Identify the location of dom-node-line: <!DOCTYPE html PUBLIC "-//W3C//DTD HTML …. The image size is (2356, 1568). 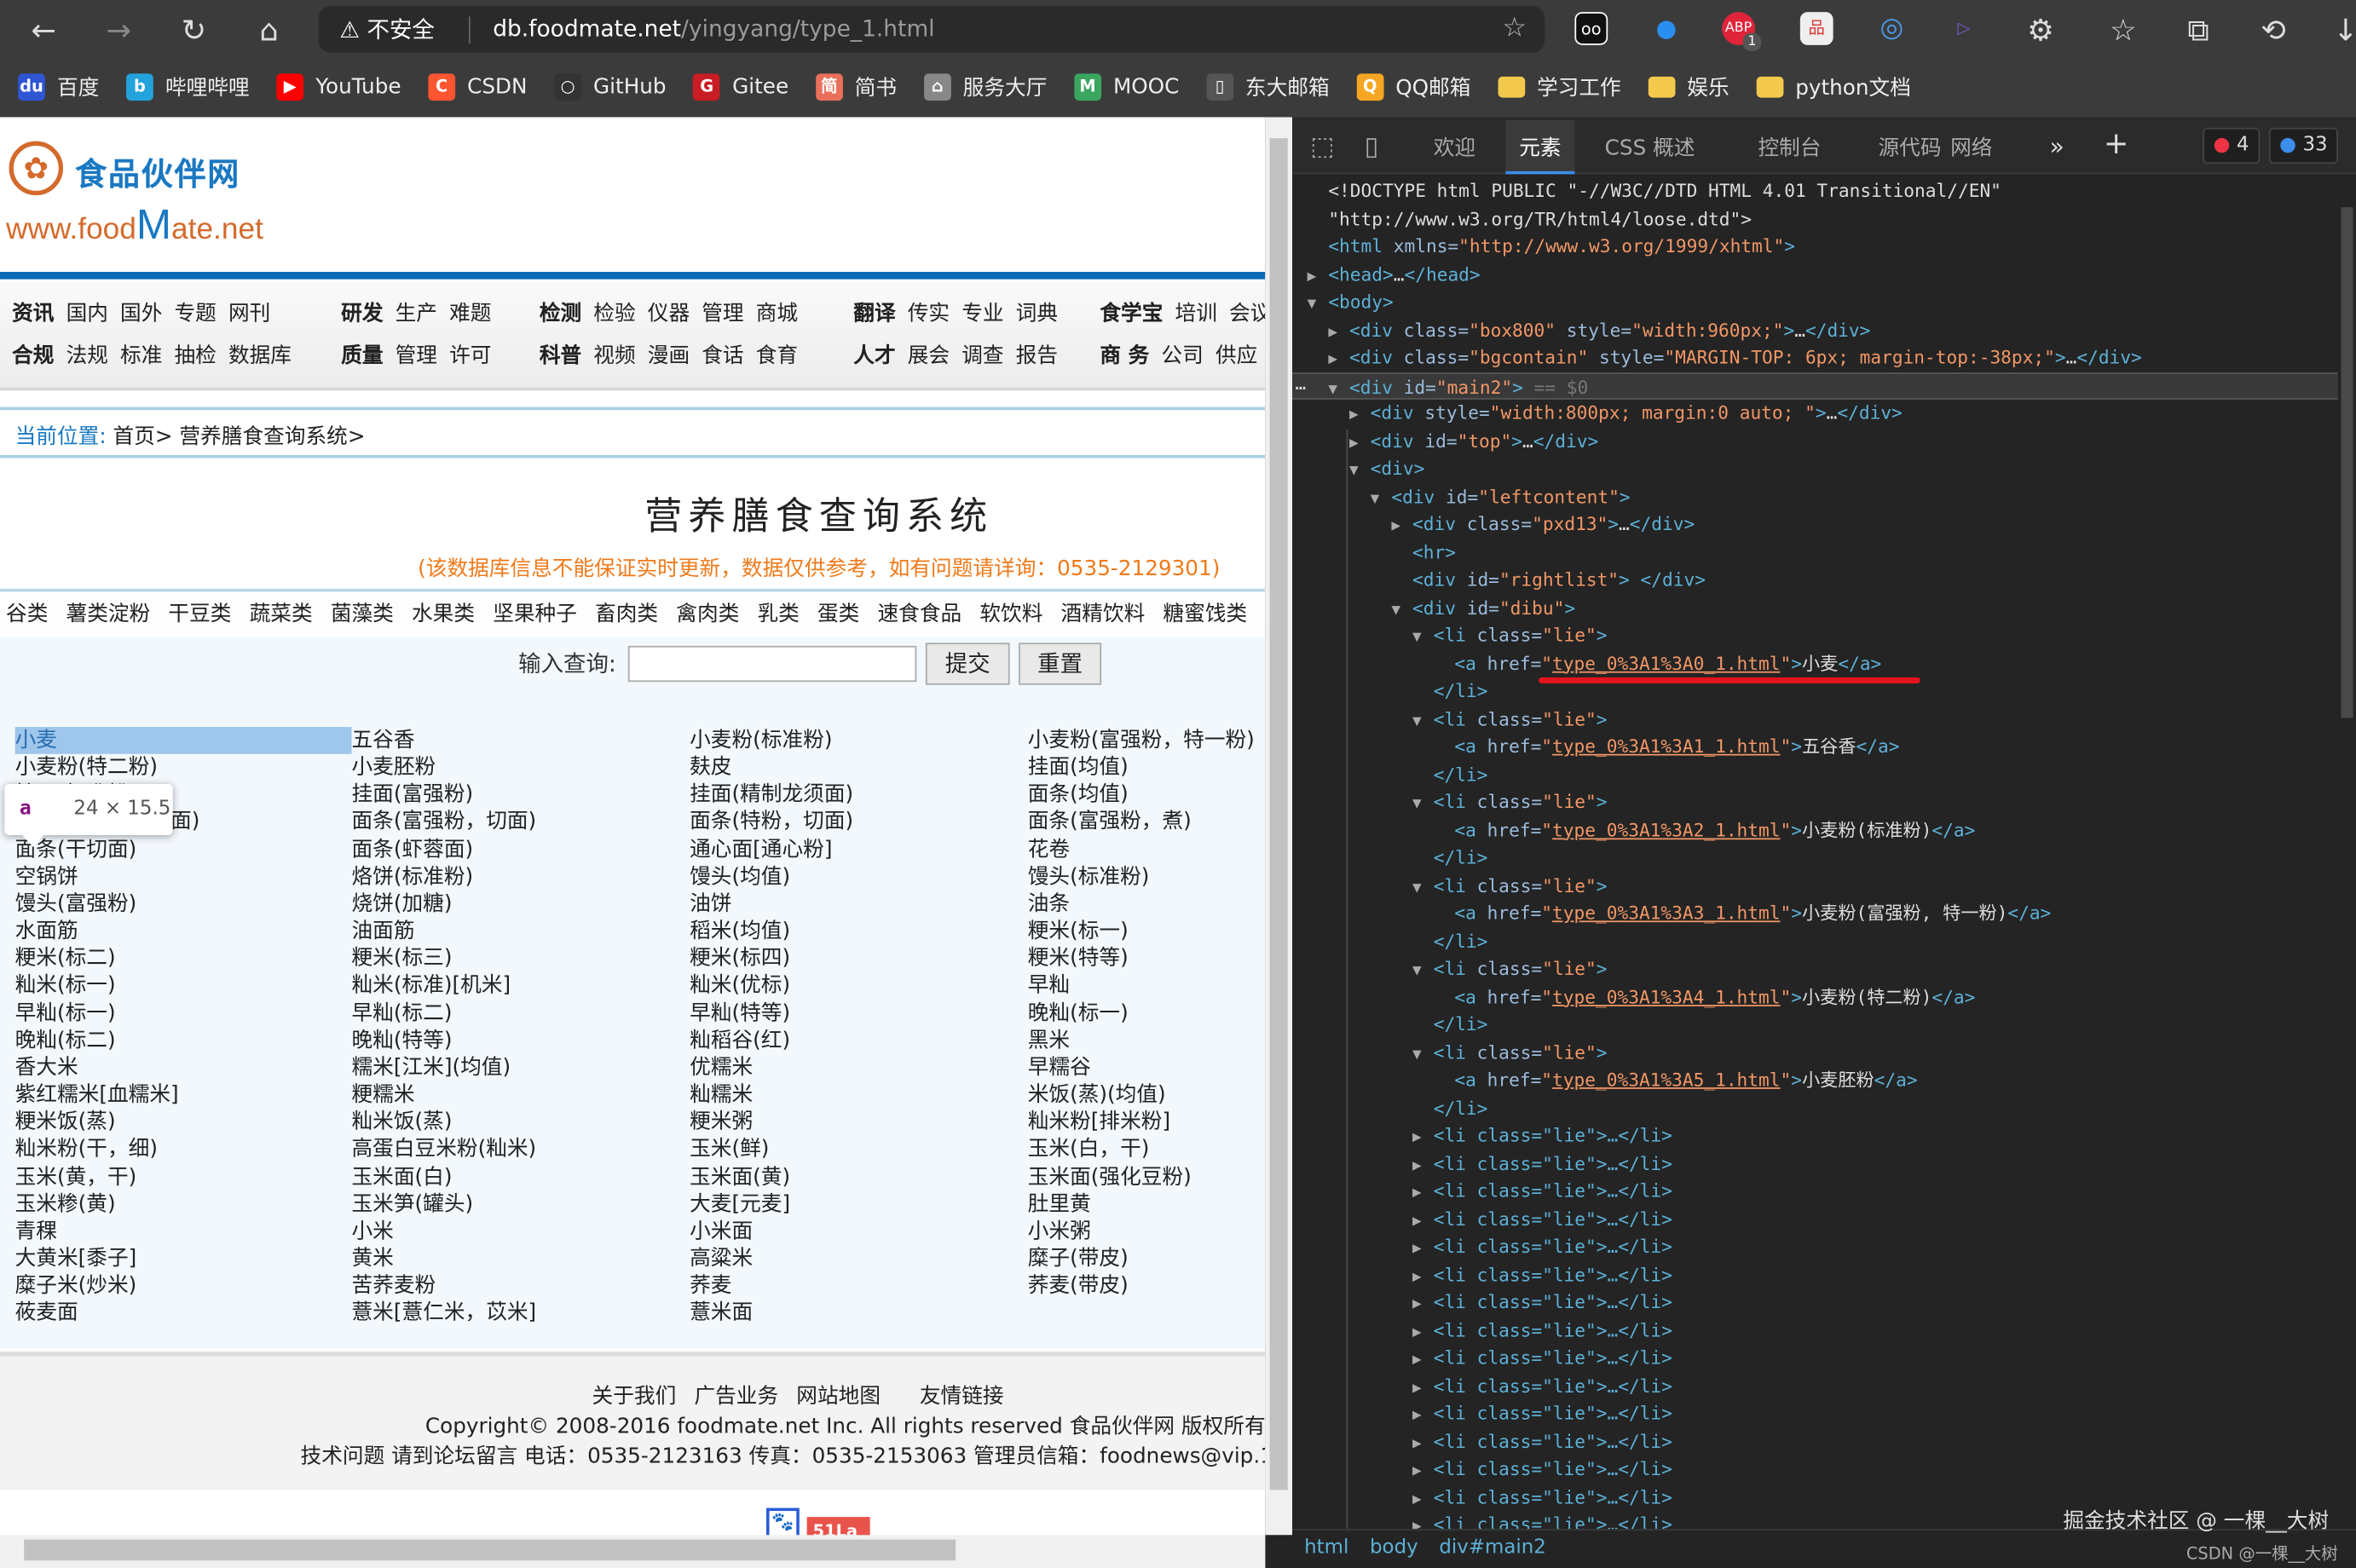
(1815, 191).